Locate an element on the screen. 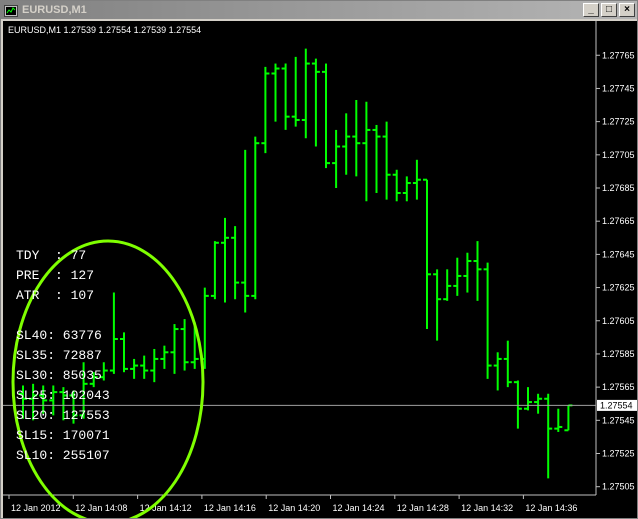 The height and width of the screenshot is (519, 638). time-tick-label: 12 Jan 14:16 is located at coordinates (230, 508).